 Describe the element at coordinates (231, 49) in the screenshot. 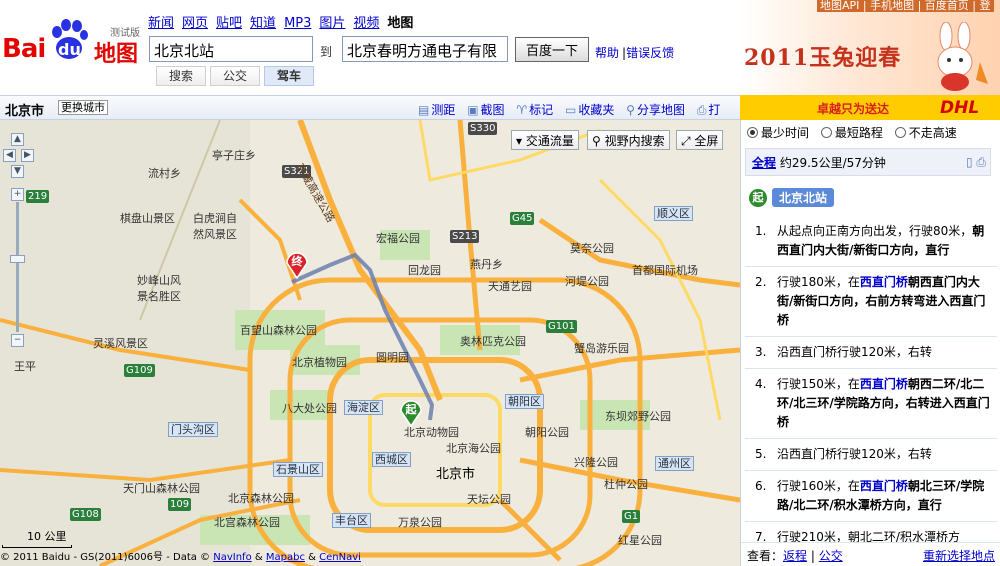

I see `from-input: 北京北站` at that location.